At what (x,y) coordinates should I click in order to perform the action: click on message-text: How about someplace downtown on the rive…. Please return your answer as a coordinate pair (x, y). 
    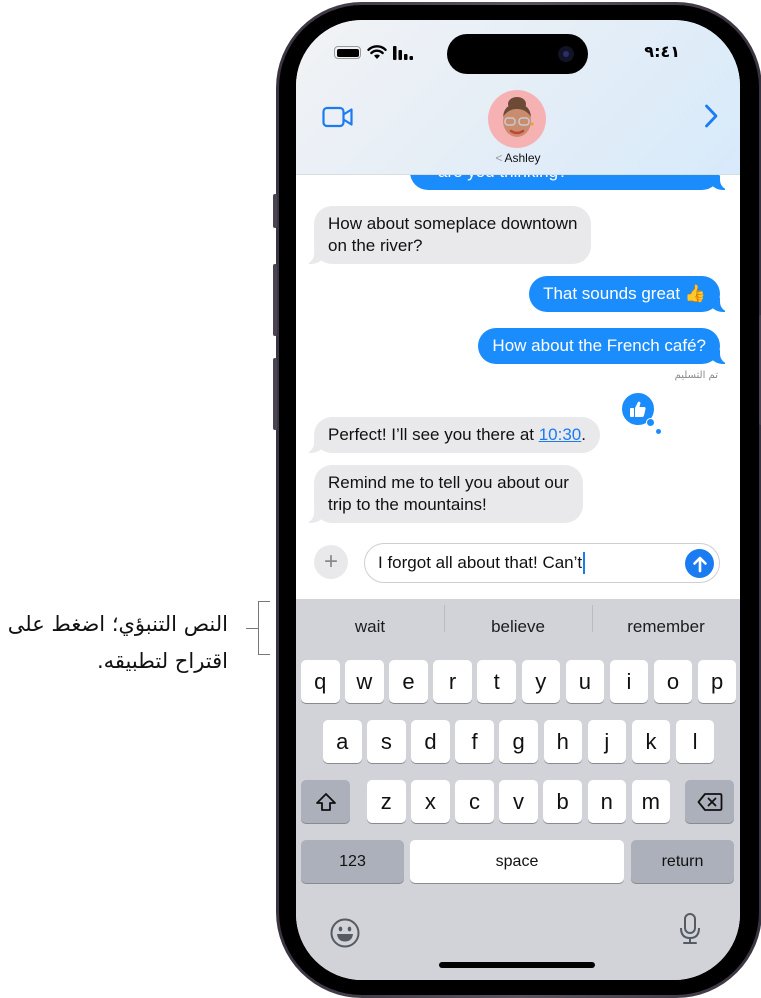
    Looking at the image, I should click on (453, 234).